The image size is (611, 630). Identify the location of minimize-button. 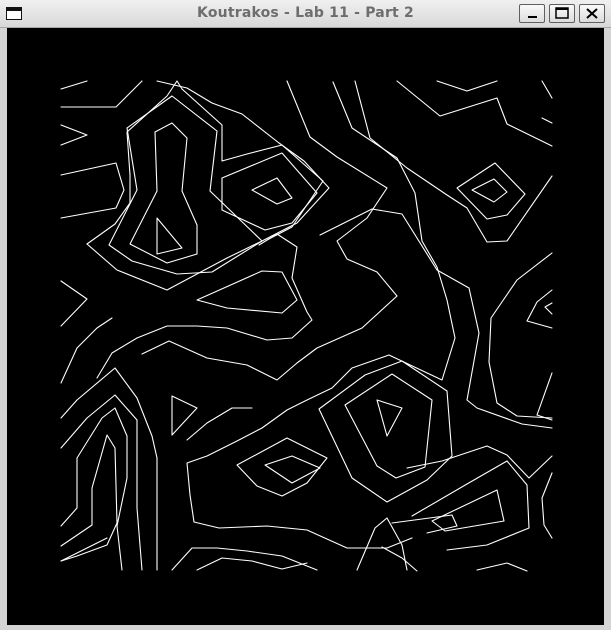
(532, 13).